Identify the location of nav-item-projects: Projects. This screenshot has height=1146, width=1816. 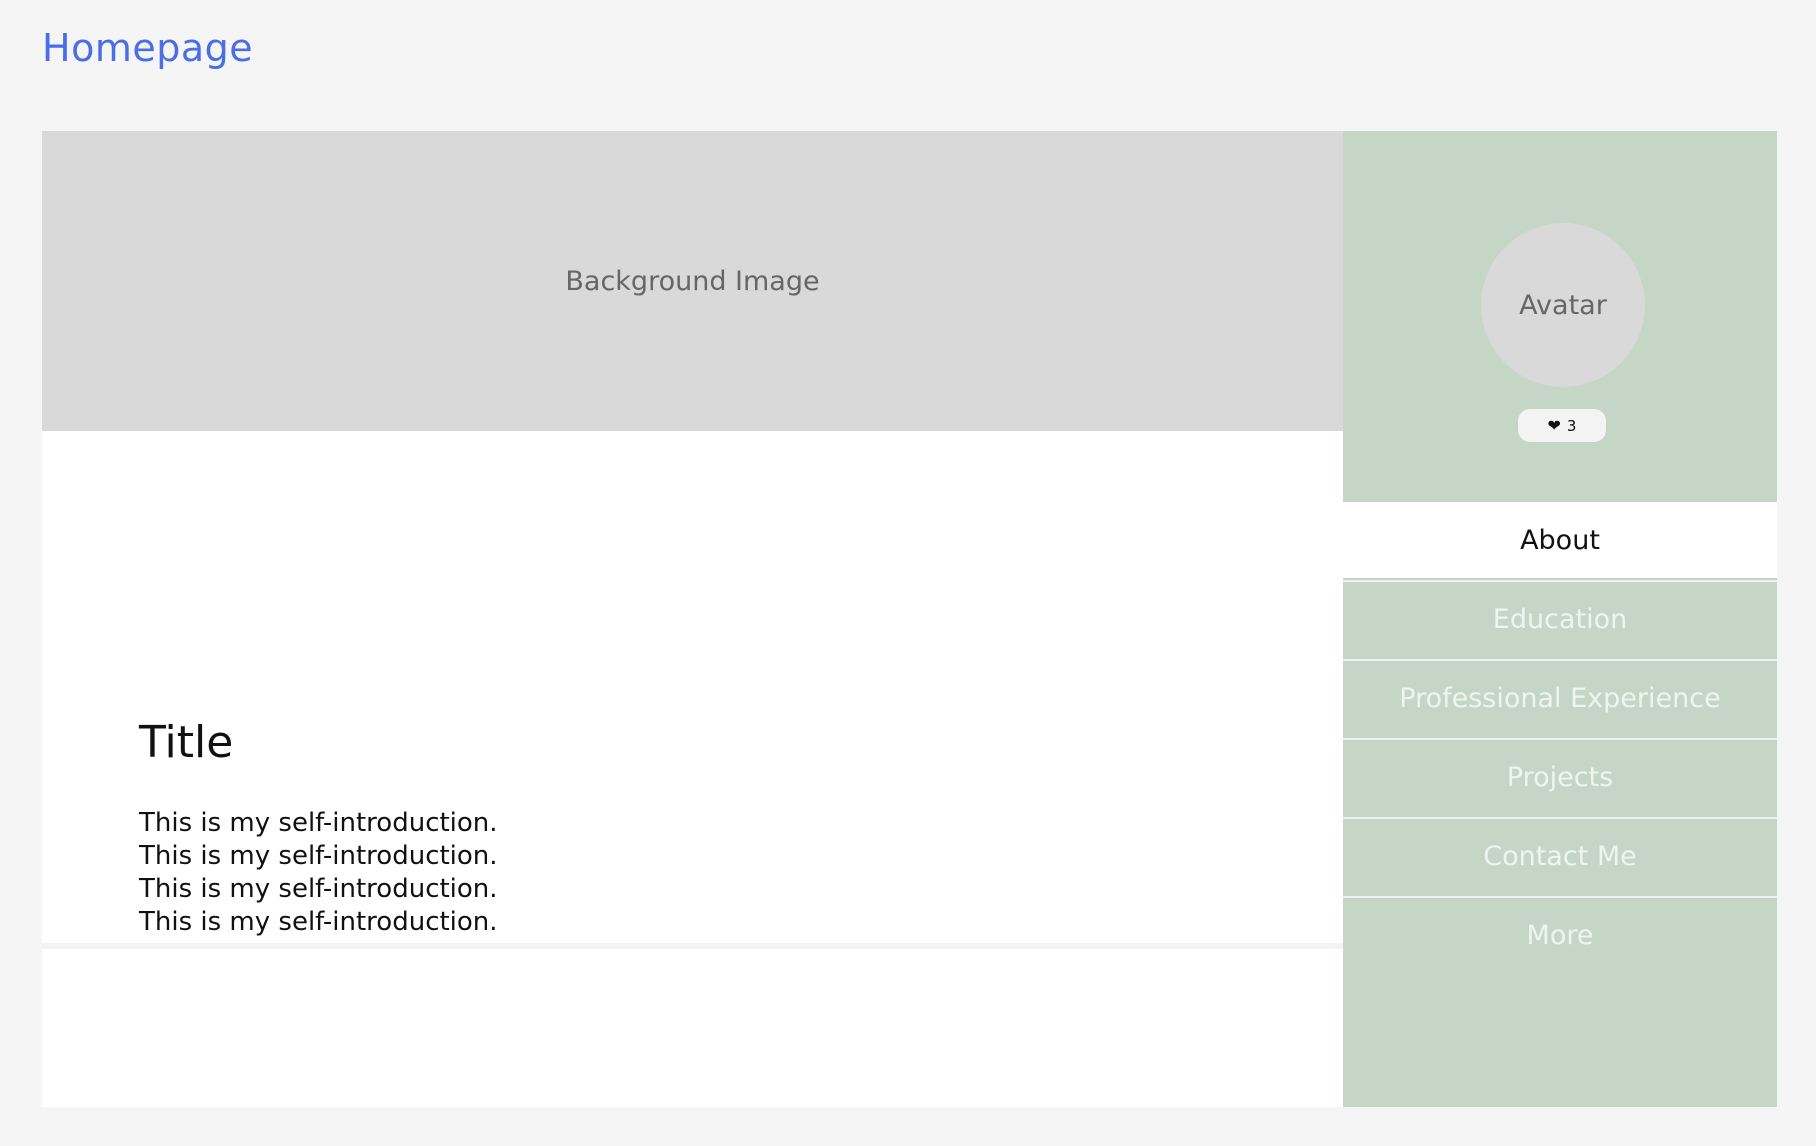
(1560, 776).